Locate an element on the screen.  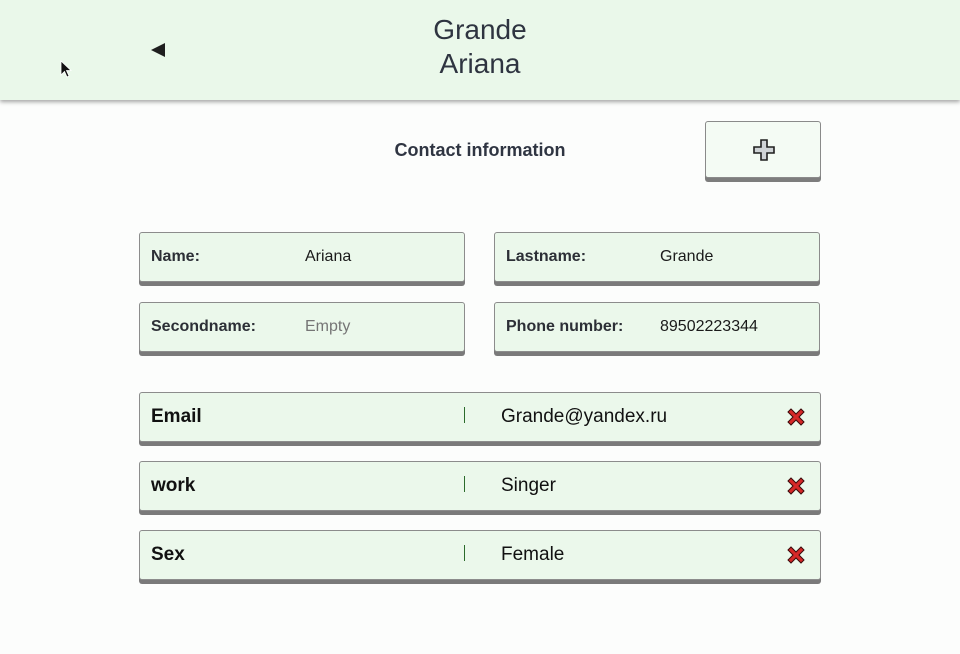
secondname-input is located at coordinates (380, 327).